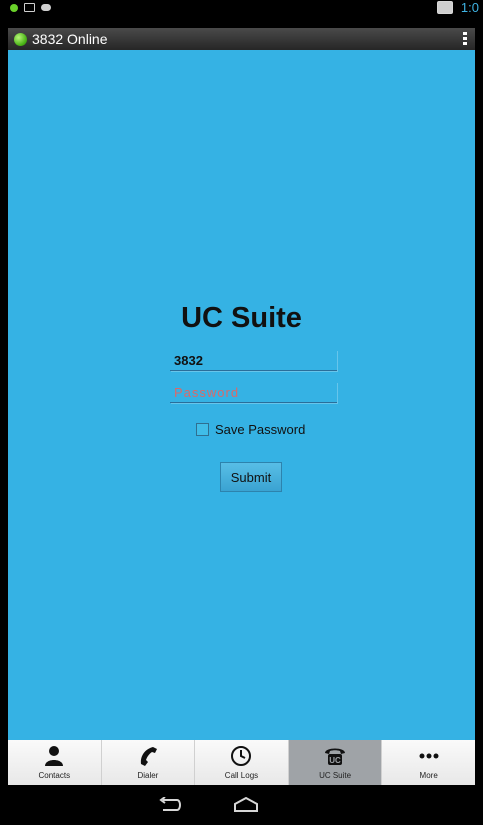 The image size is (483, 825). Describe the element at coordinates (444, 7) in the screenshot. I see `tablet-icon` at that location.